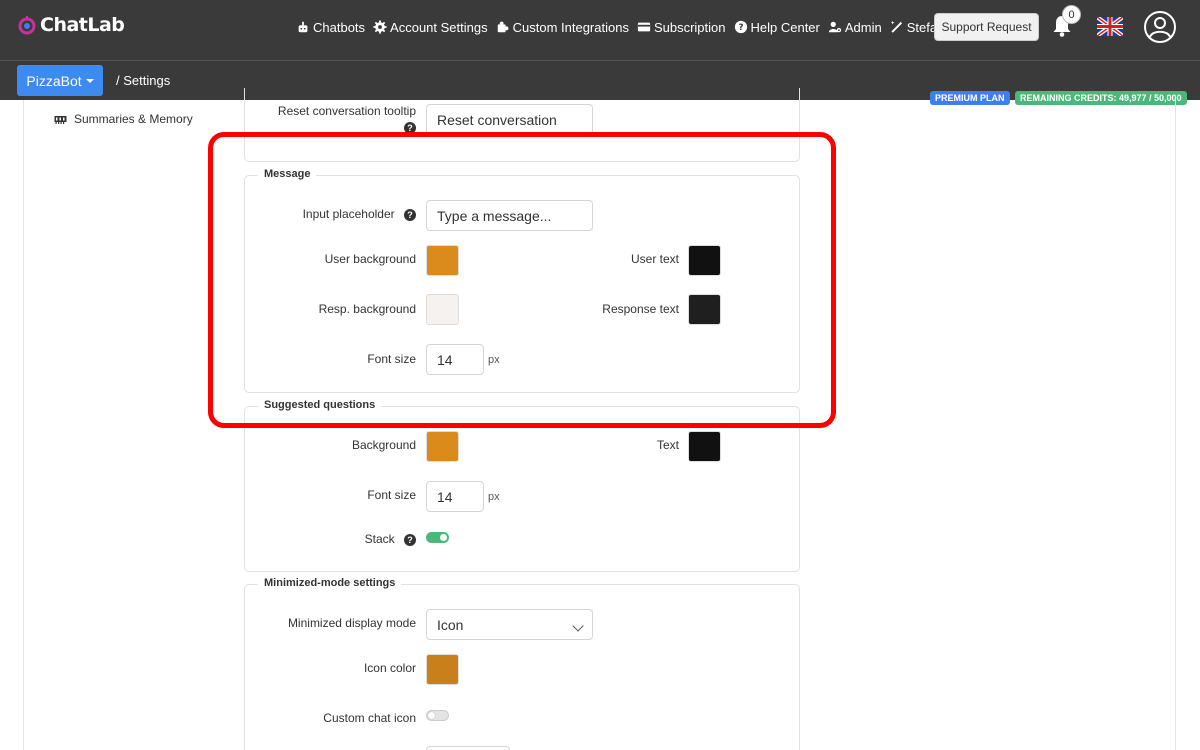 The image size is (1200, 750). Describe the element at coordinates (785, 27) in the screenshot. I see `nav-label: Help Center` at that location.